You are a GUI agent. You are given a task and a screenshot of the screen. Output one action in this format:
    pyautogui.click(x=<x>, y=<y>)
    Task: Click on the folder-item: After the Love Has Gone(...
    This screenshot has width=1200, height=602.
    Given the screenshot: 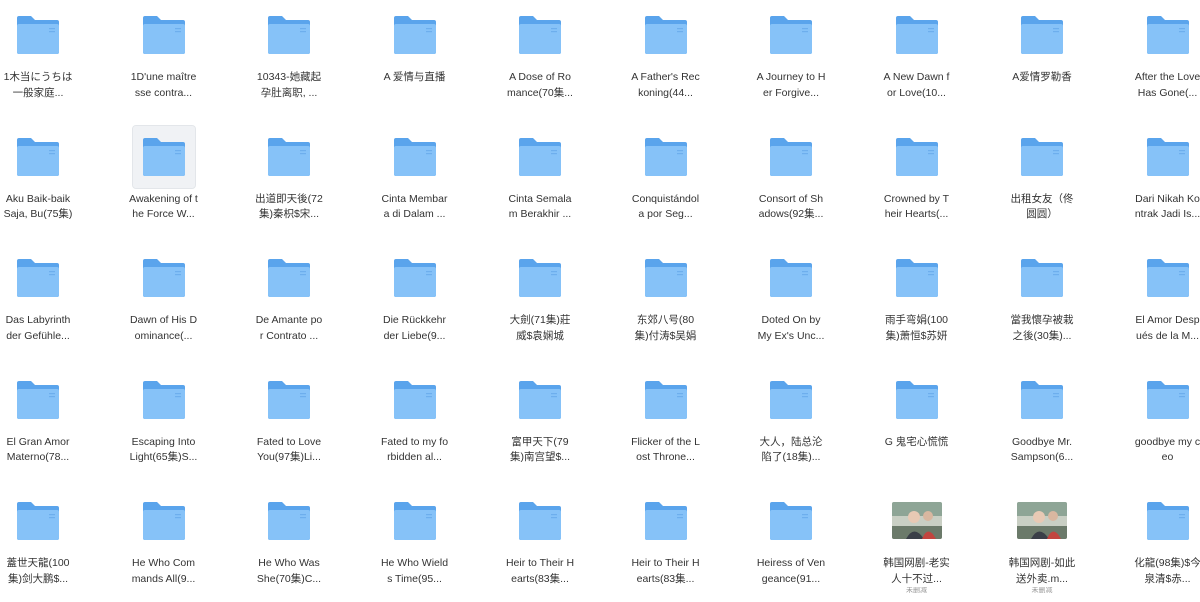 What is the action you would take?
    pyautogui.click(x=1160, y=52)
    